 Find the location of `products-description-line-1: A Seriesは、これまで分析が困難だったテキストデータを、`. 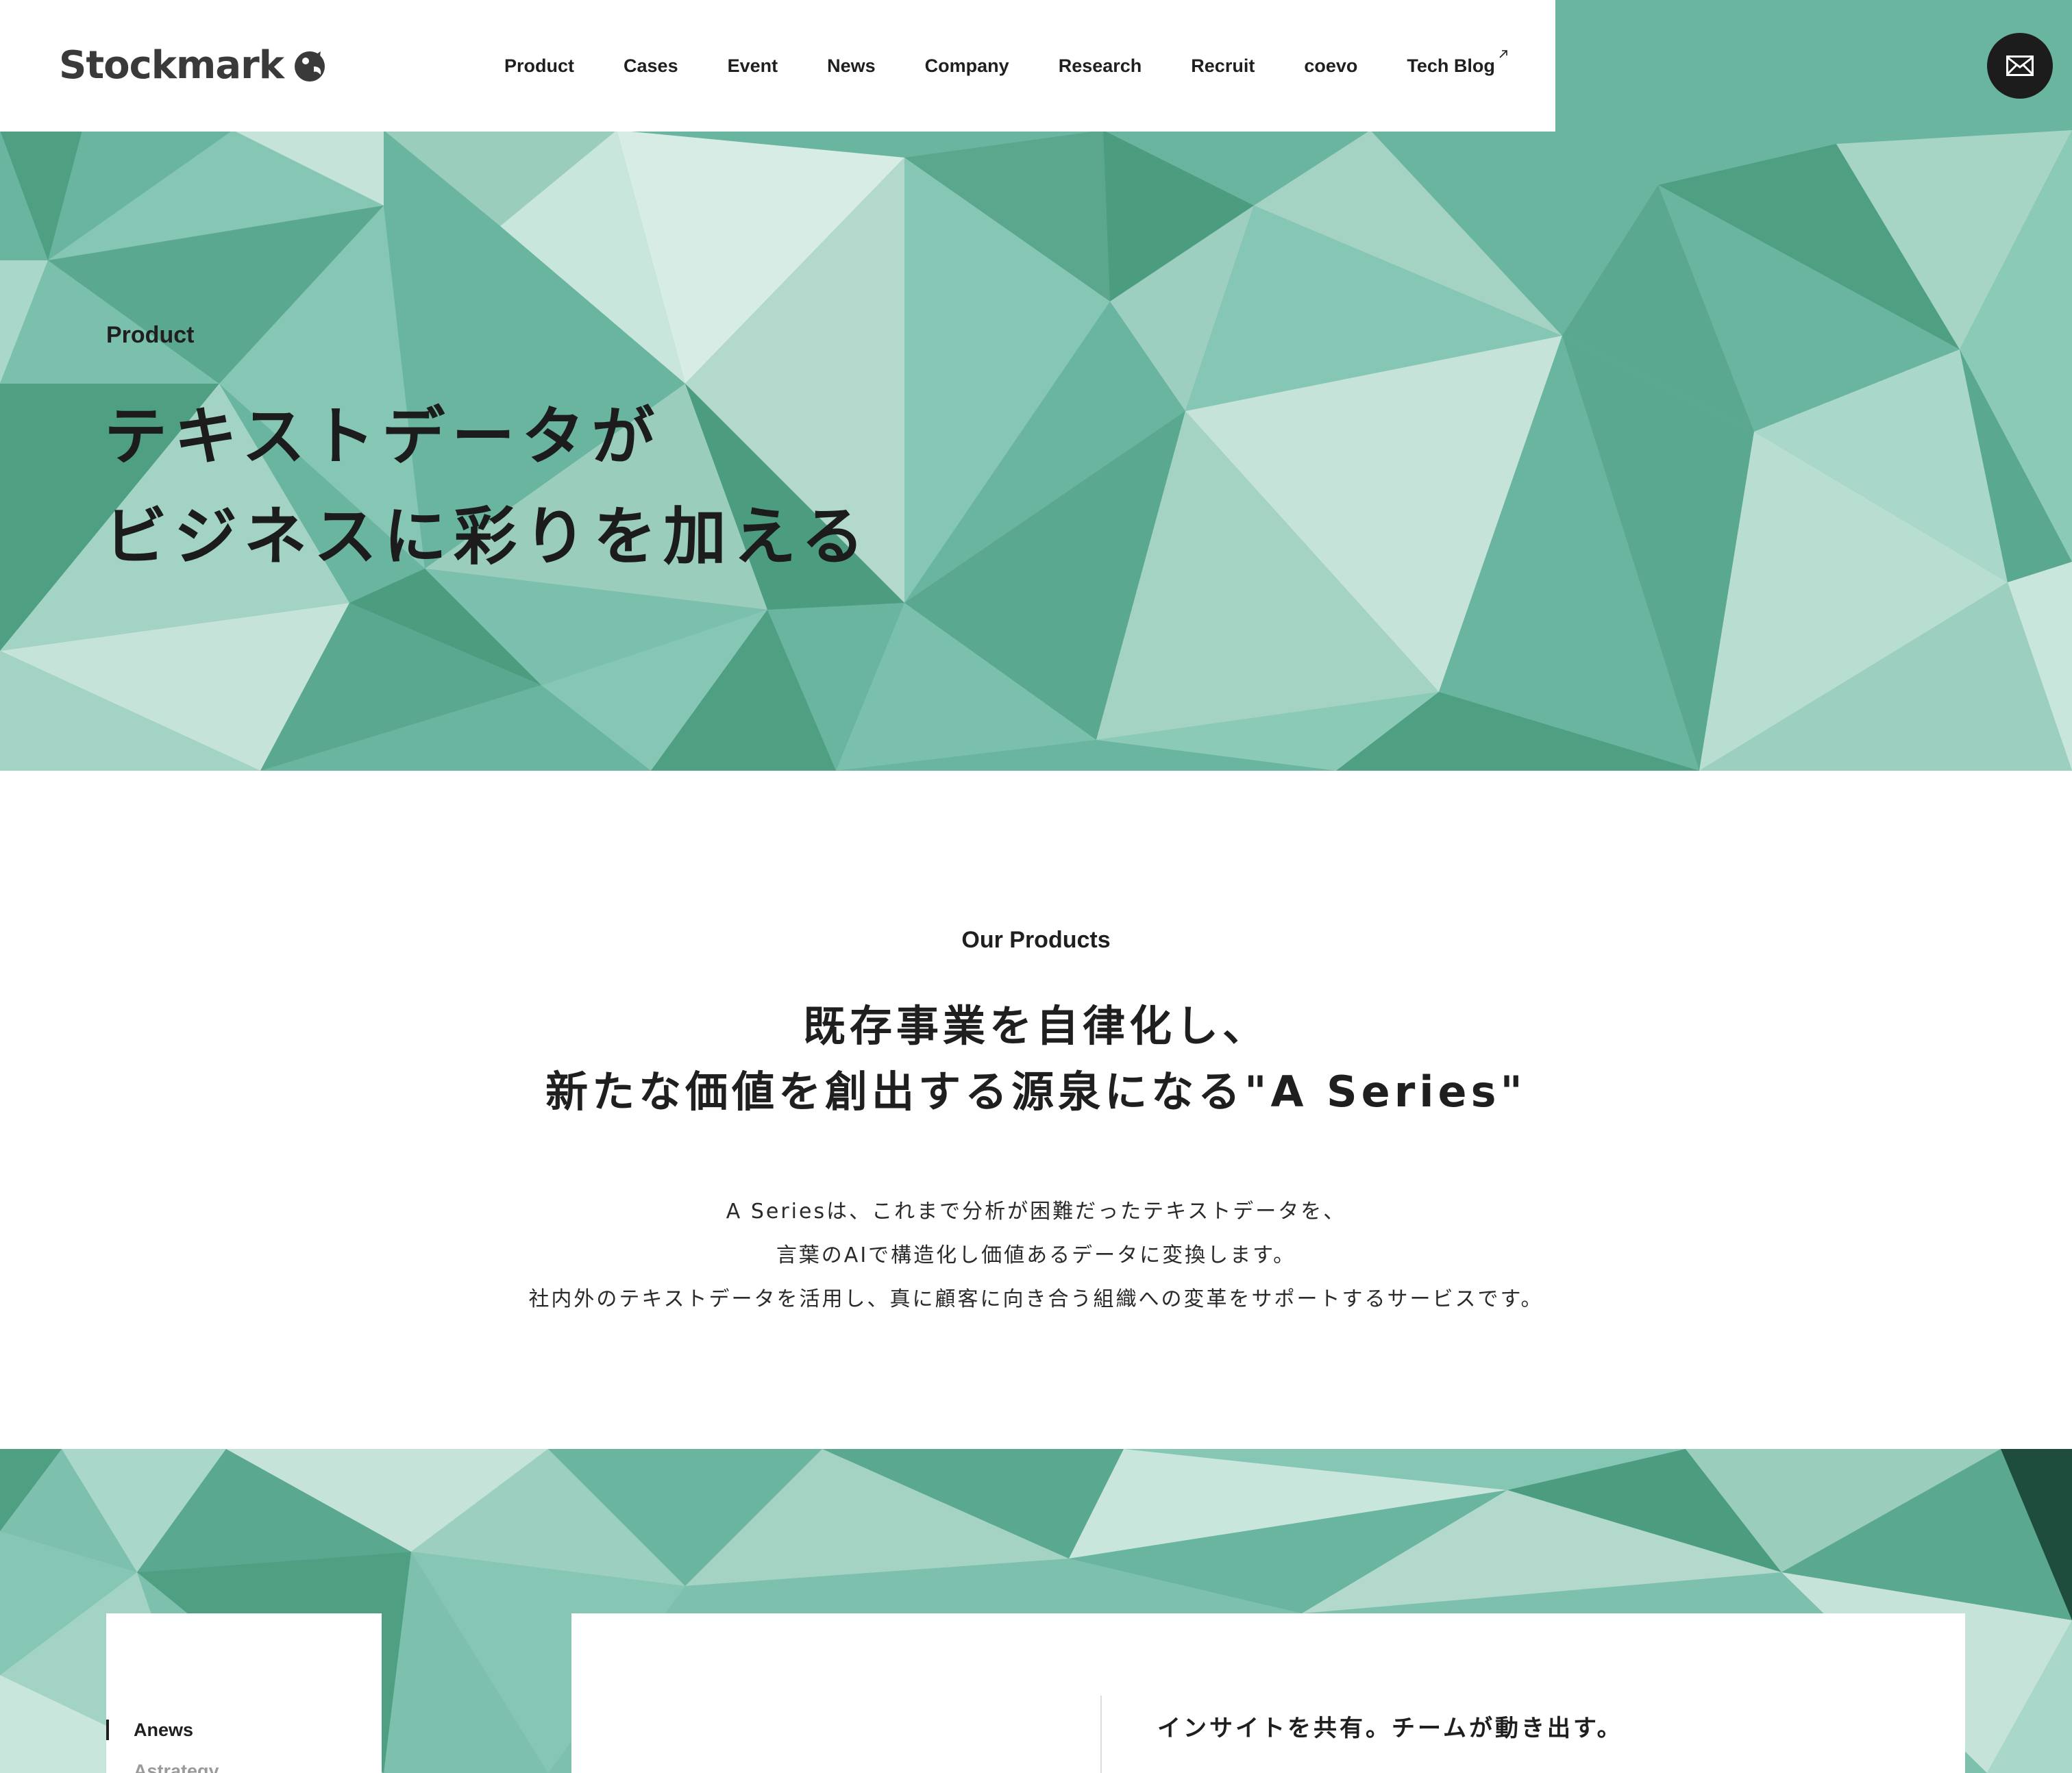

products-description-line-1: A Seriesは、これまで分析が困難だったテキストデータを、 is located at coordinates (1036, 1212).